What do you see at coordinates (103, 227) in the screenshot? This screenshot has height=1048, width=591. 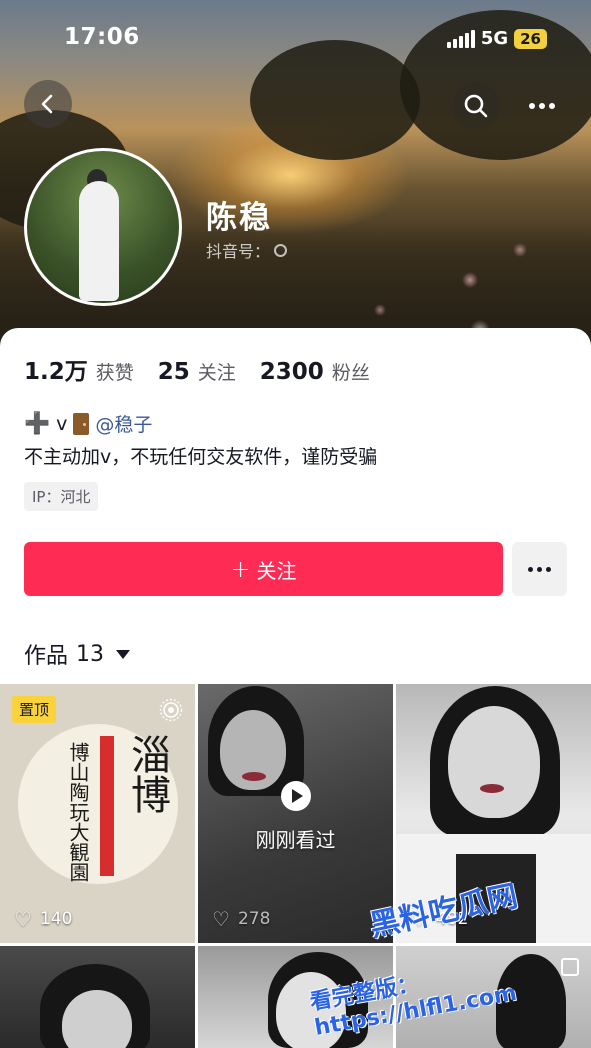 I see `avatar` at bounding box center [103, 227].